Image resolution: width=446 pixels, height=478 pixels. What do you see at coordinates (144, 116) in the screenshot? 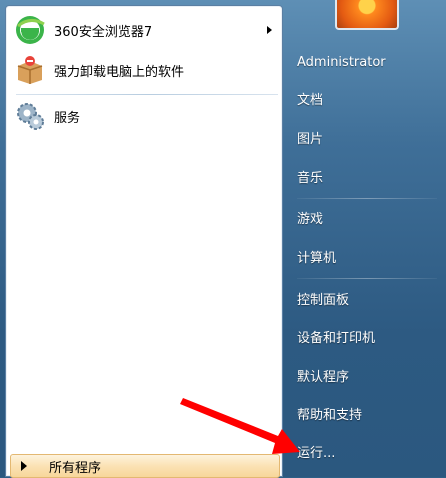
I see `program-item-services: 服务` at bounding box center [144, 116].